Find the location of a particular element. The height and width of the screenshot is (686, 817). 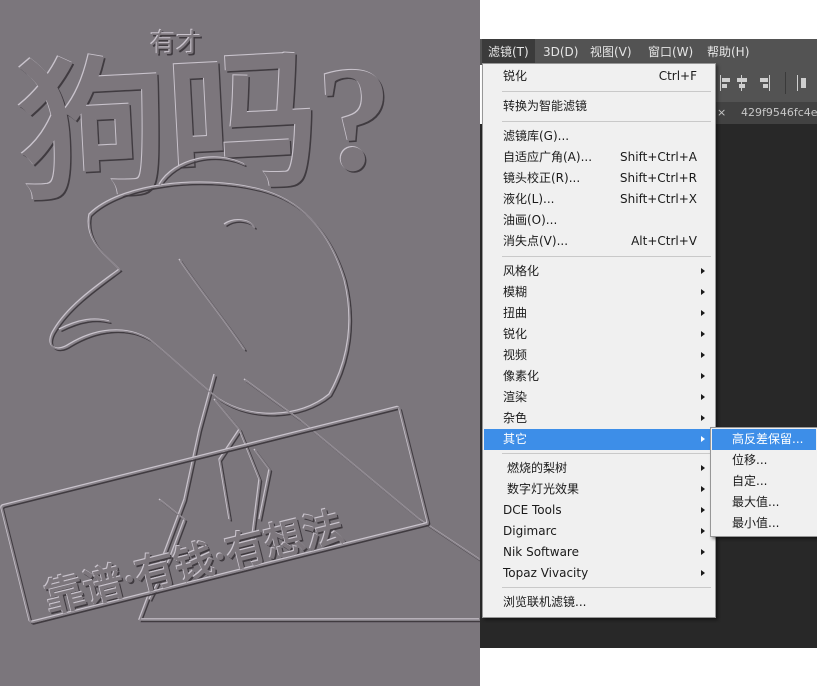

menu-item-nik-software: Nik Software is located at coordinates (599, 552).